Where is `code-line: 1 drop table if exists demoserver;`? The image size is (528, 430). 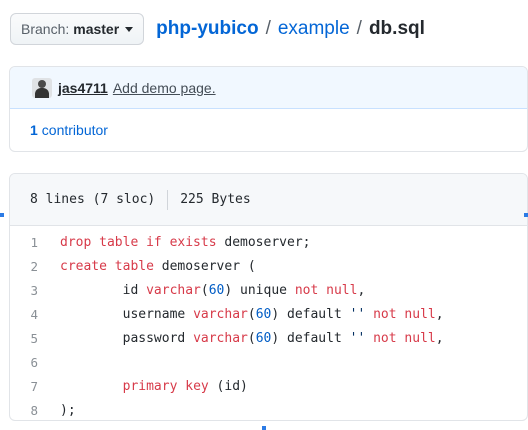
code-line: 1 drop table if exists demoserver; is located at coordinates (268, 242).